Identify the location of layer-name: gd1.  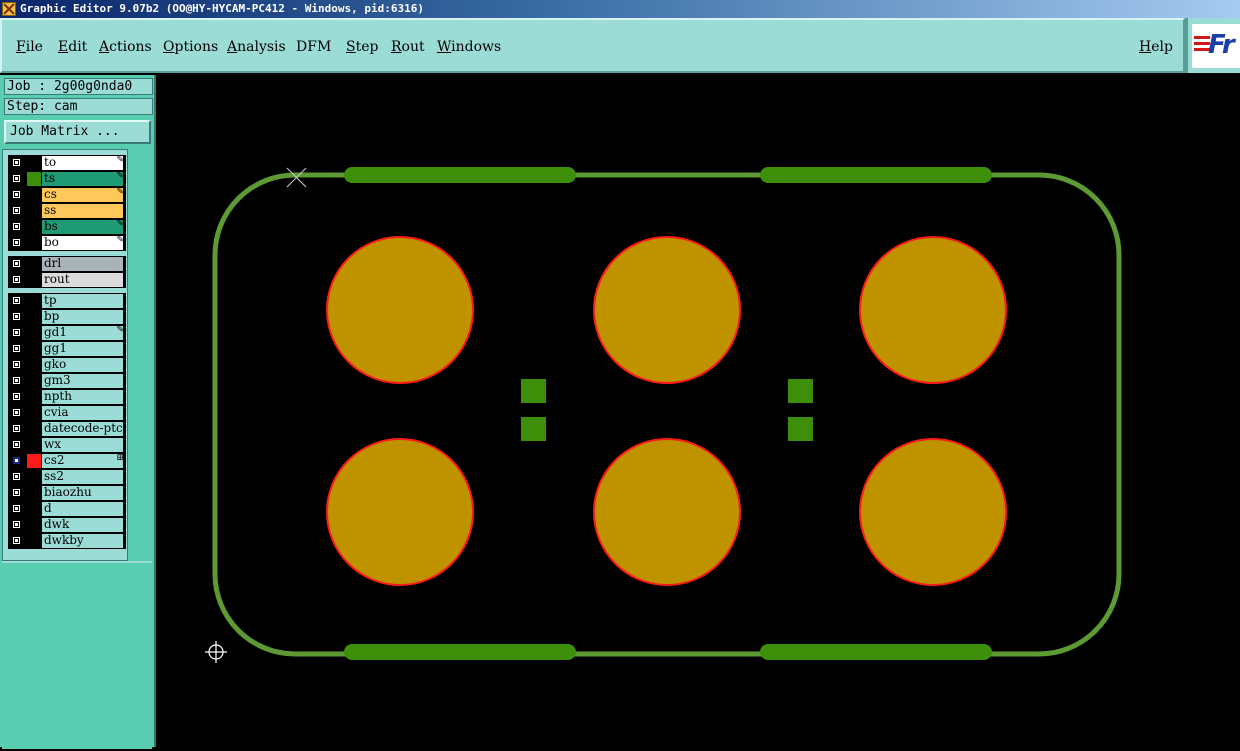
(82, 333).